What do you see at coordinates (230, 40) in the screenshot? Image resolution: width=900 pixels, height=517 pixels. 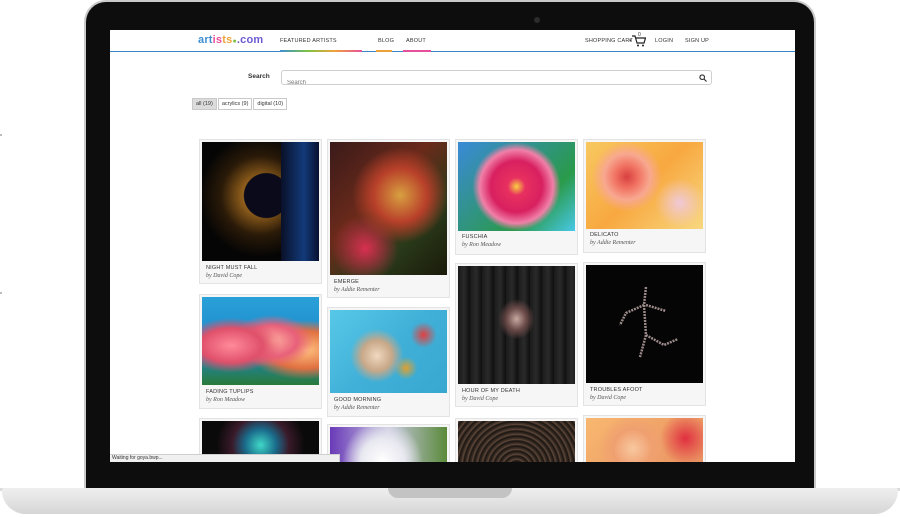 I see `site-logo: artists●.com` at bounding box center [230, 40].